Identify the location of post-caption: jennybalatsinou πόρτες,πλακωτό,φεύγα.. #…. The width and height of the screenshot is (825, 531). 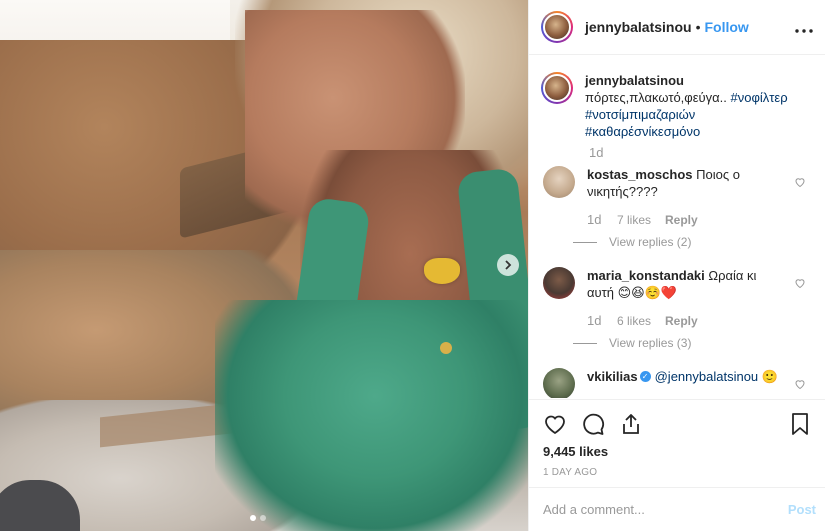
(676, 106).